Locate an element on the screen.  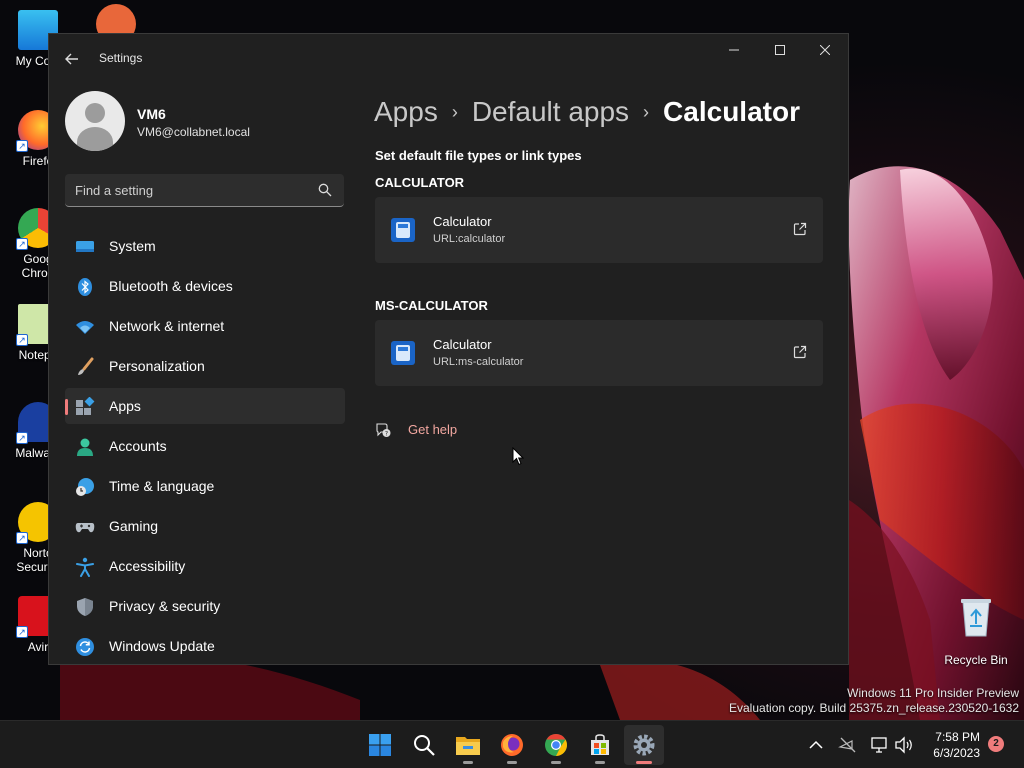
sidebar-item-time-language: Time & language is located at coordinates (205, 486).